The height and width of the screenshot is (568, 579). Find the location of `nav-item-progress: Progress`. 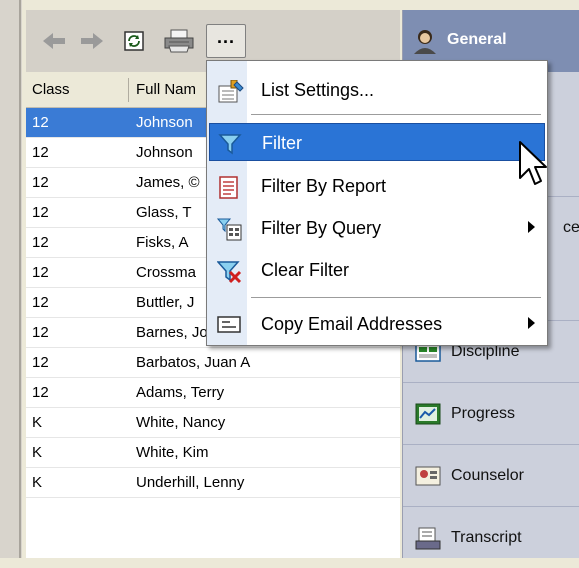

nav-item-progress: Progress is located at coordinates (491, 413).